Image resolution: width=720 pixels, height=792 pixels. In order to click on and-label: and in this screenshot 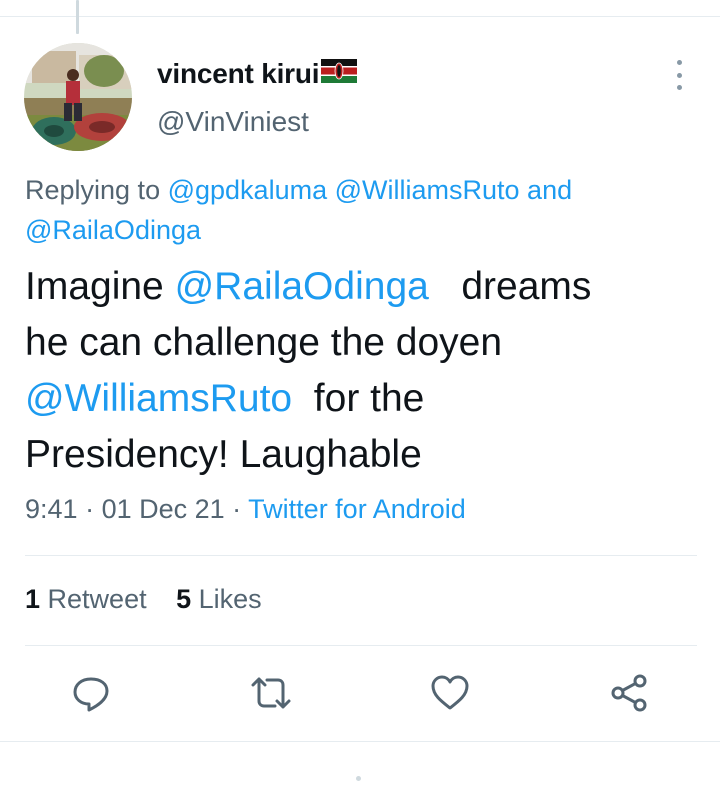, I will do `click(546, 190)`.